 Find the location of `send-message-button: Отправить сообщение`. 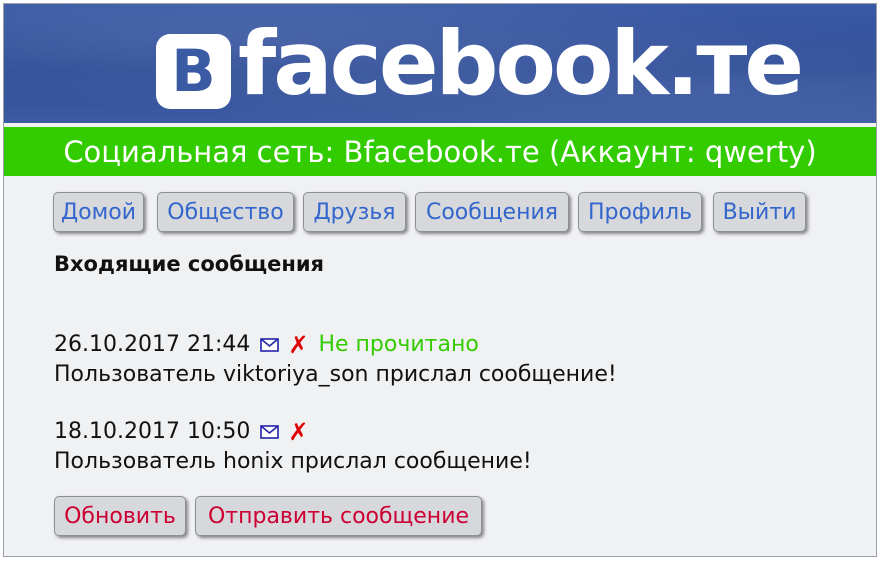

send-message-button: Отправить сообщение is located at coordinates (338, 516).